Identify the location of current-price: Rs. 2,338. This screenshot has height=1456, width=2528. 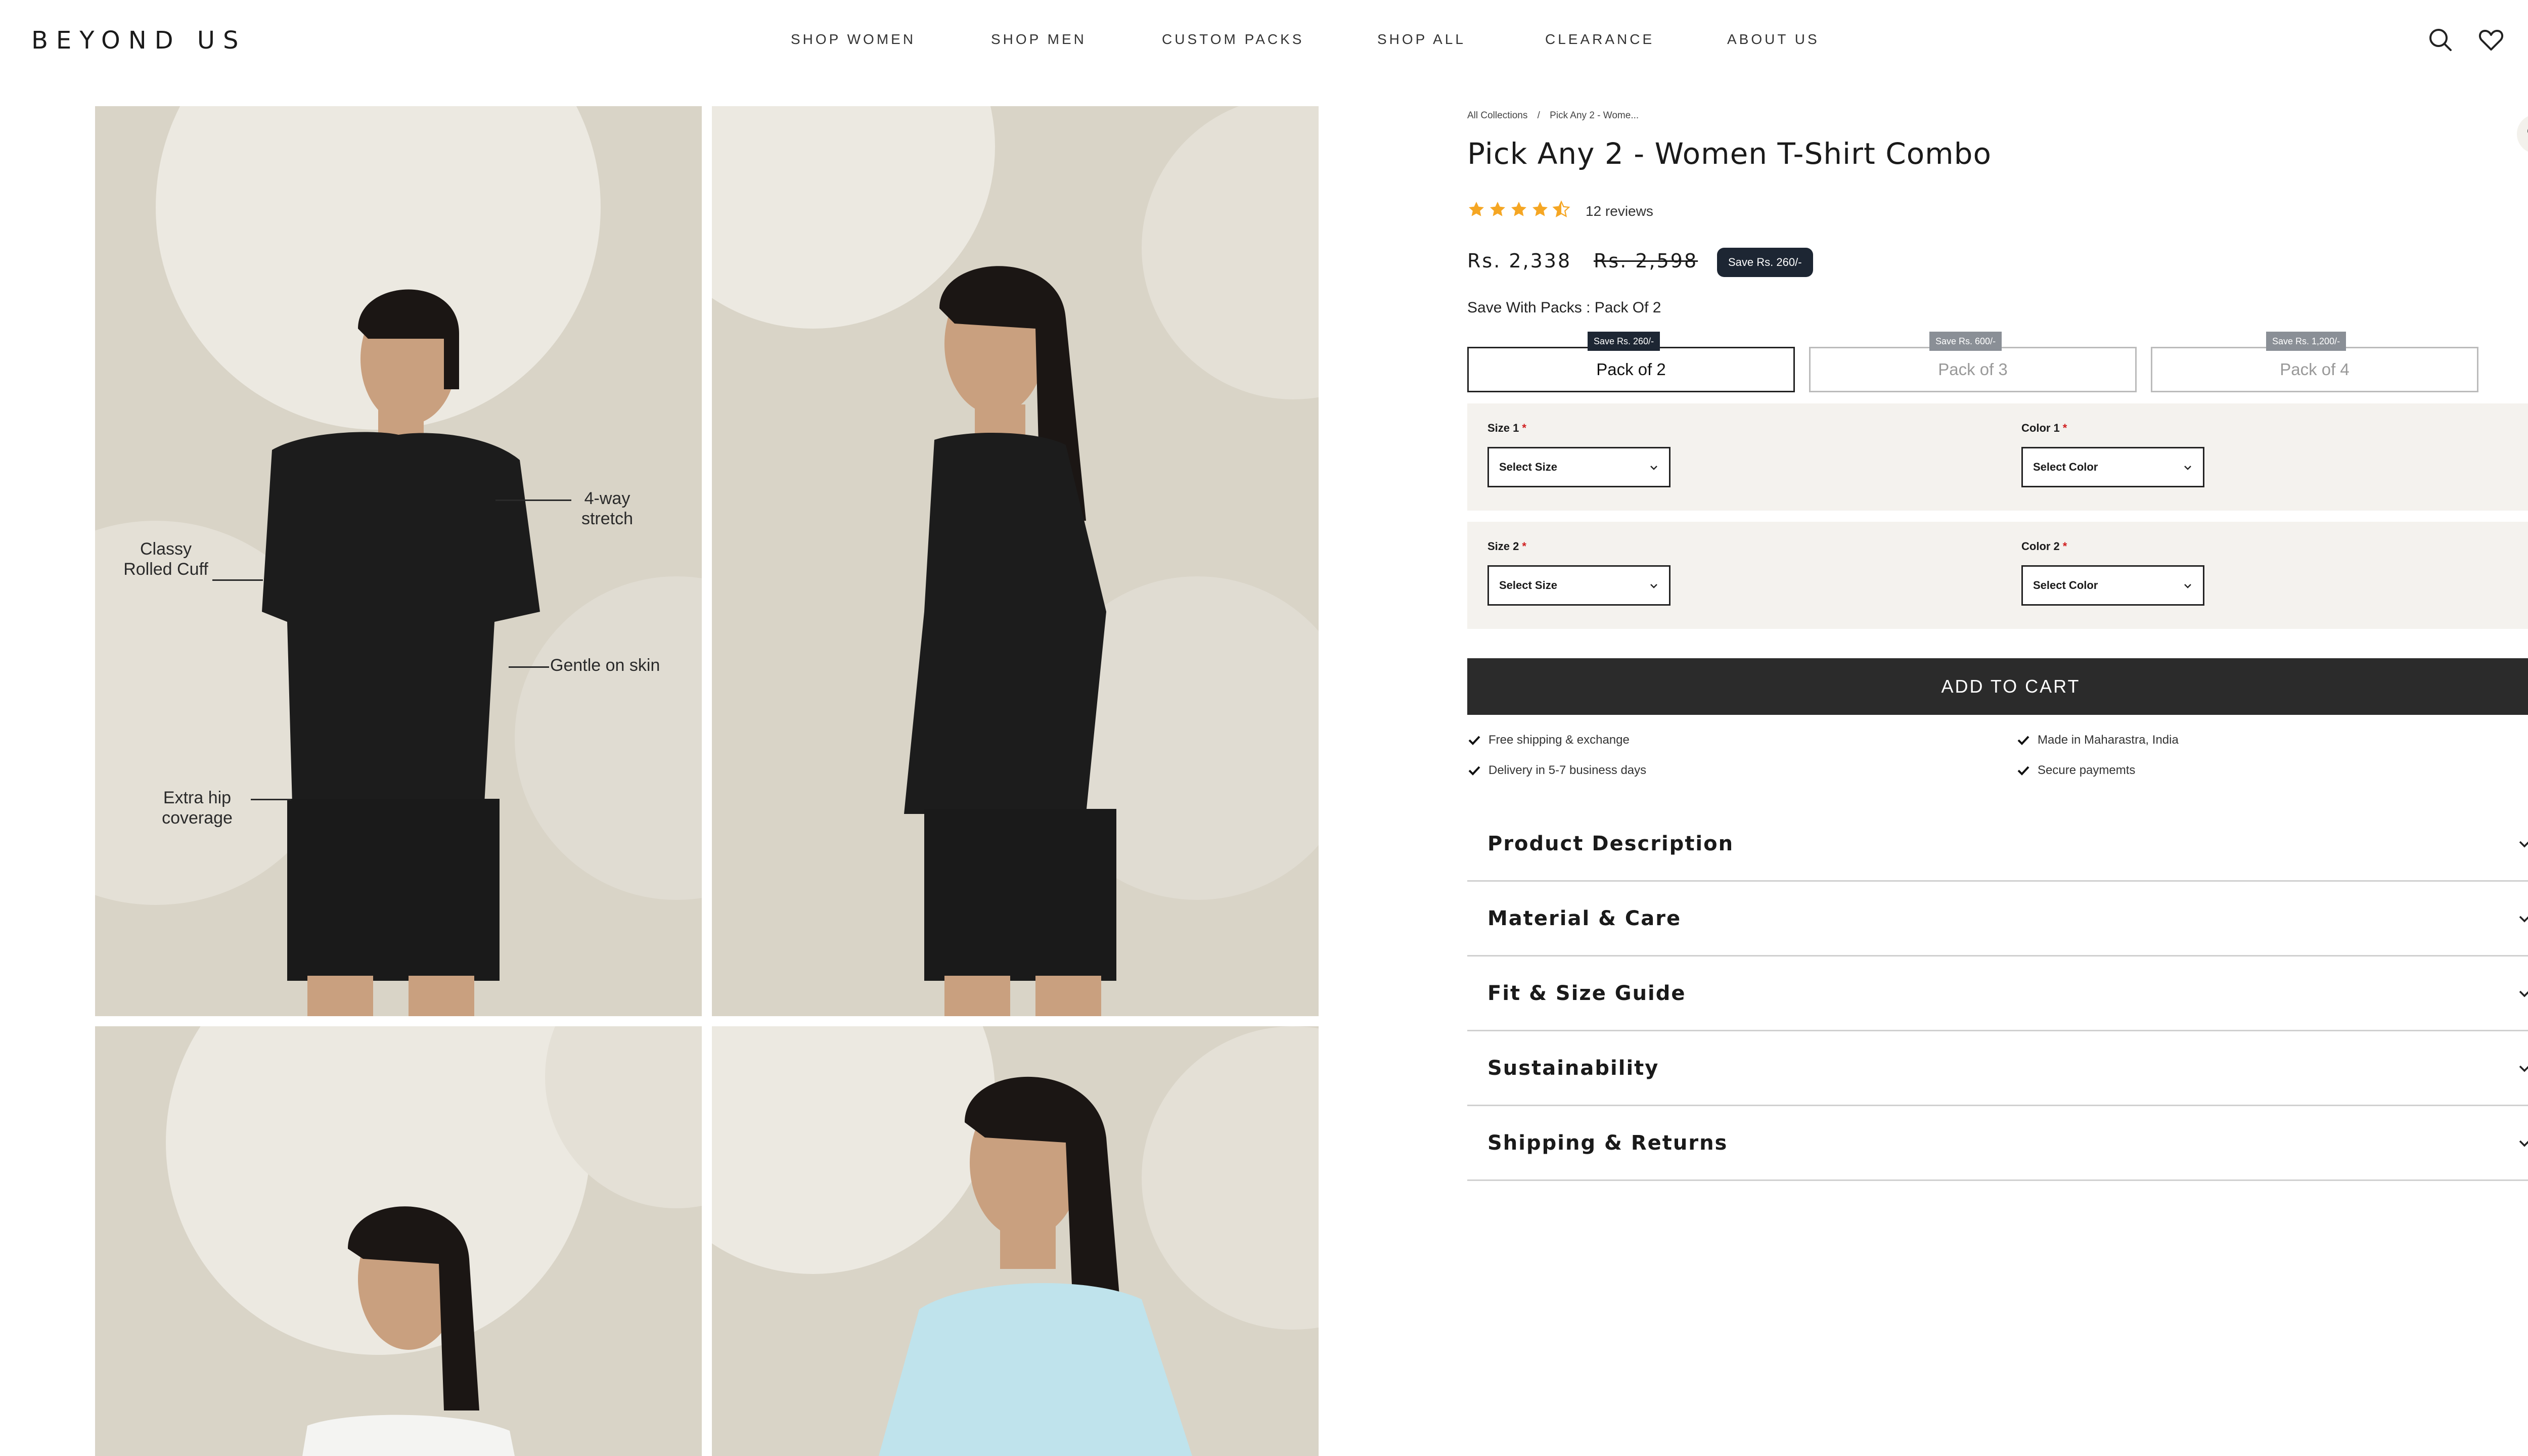
(1520, 261).